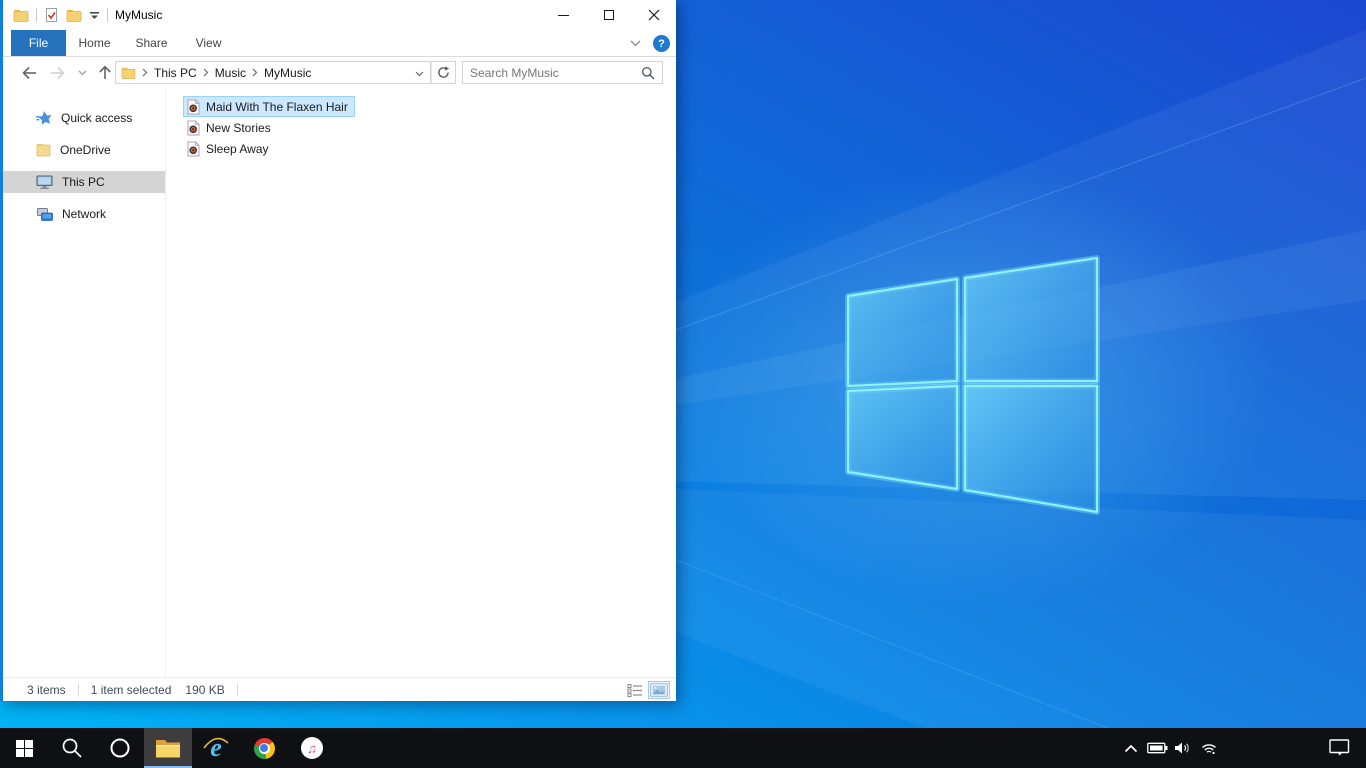 The height and width of the screenshot is (768, 1366). What do you see at coordinates (237, 148) in the screenshot?
I see `file-name: Sleep Away` at bounding box center [237, 148].